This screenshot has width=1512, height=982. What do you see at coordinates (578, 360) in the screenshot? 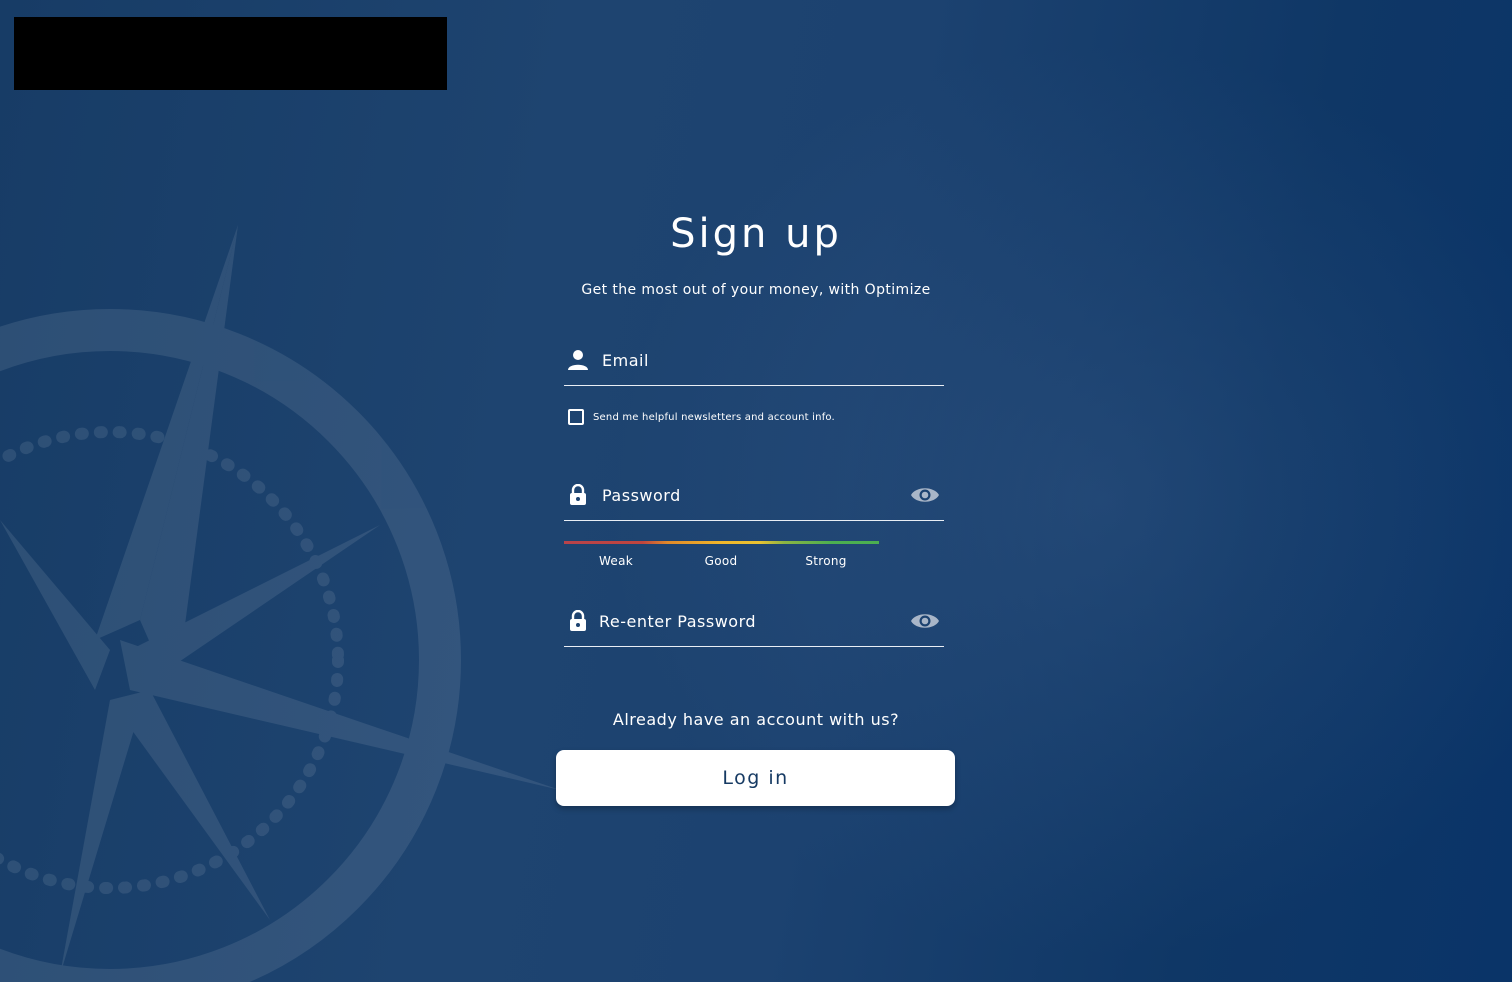
I see `person-icon` at bounding box center [578, 360].